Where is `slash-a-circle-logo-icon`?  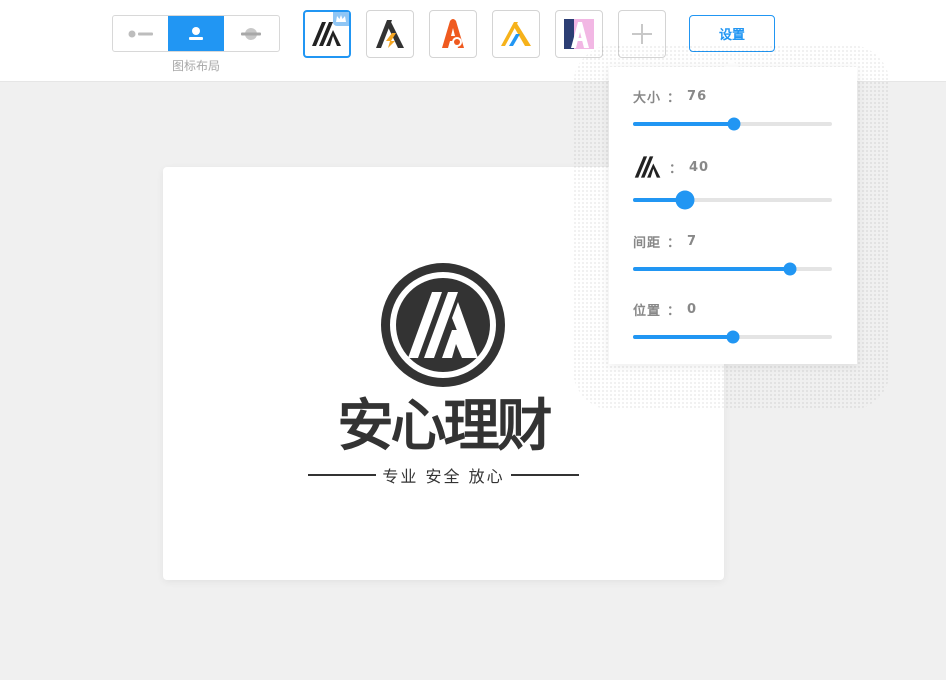
slash-a-circle-logo-icon is located at coordinates (443, 325).